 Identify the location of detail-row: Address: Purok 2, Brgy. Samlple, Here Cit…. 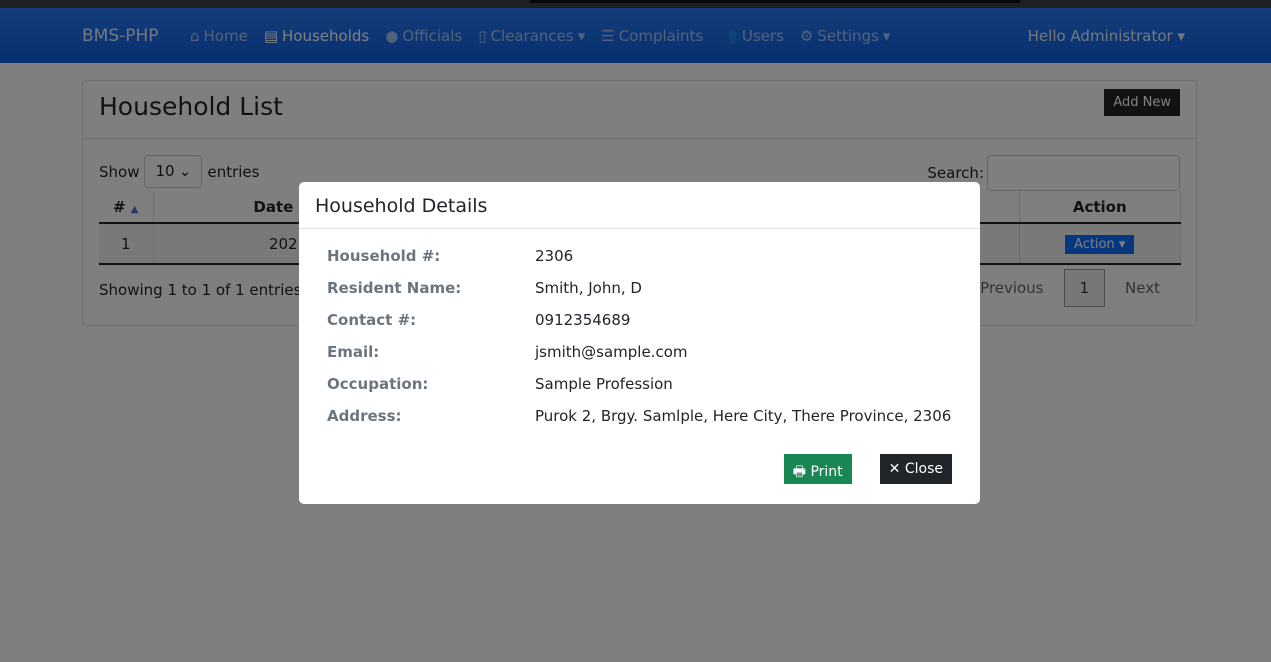
(639, 416).